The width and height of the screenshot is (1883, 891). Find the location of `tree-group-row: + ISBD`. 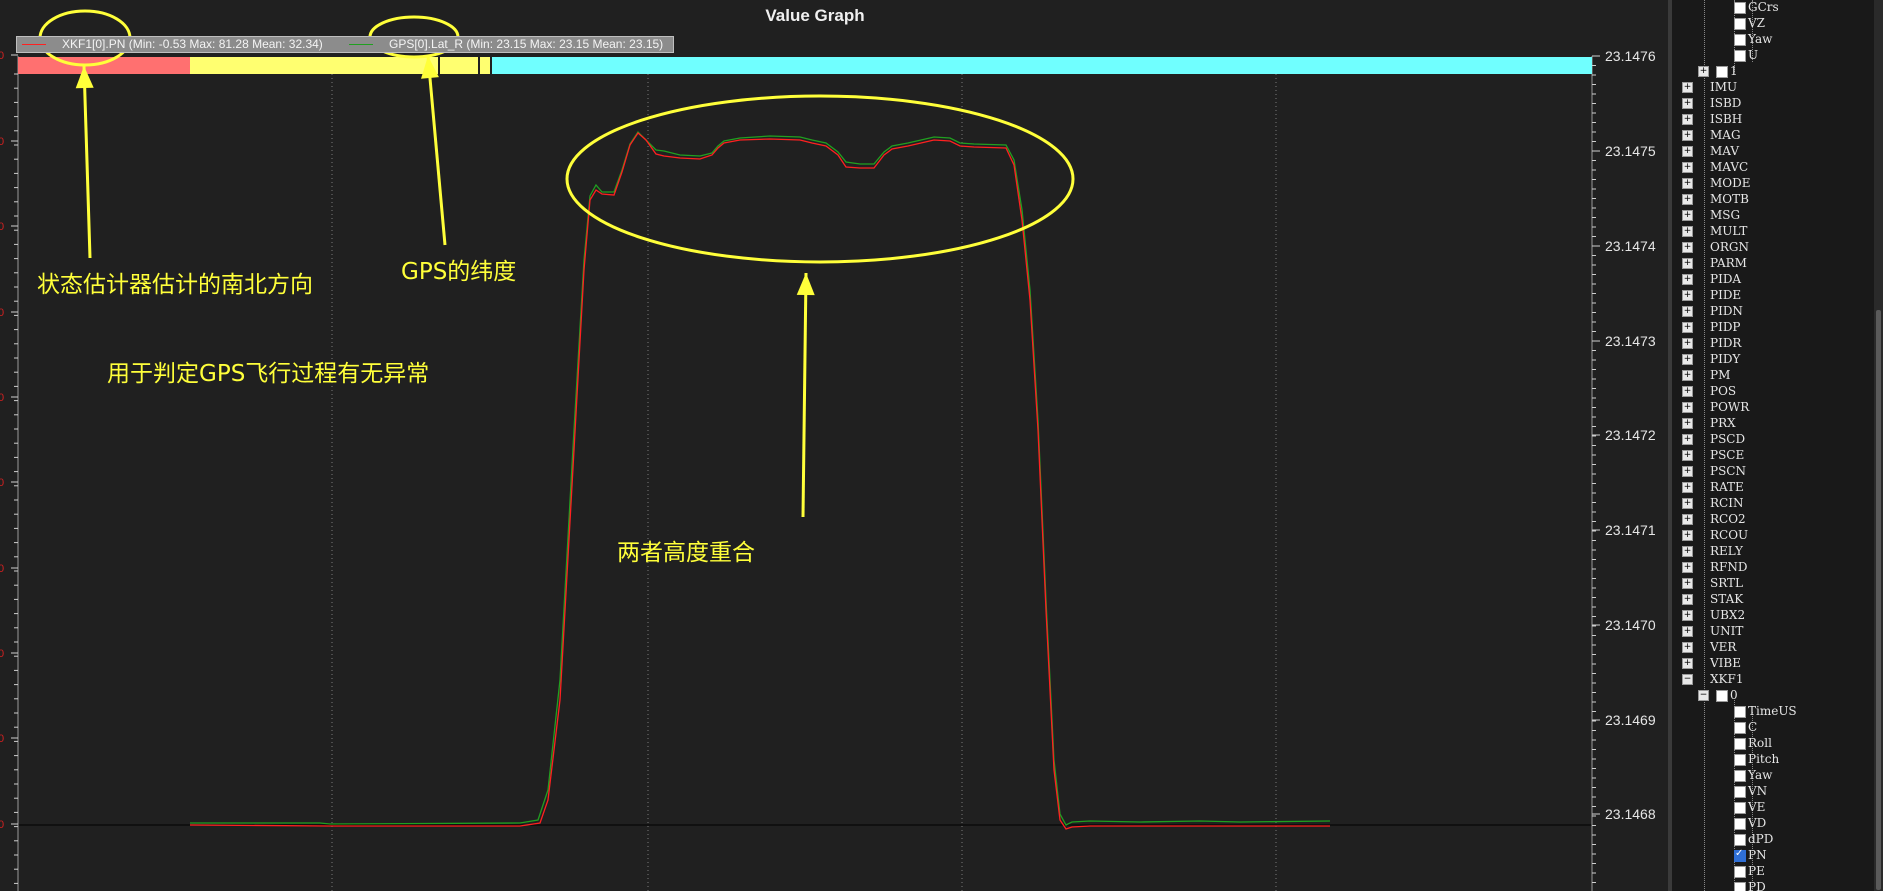

tree-group-row: + ISBD is located at coordinates (1772, 103).